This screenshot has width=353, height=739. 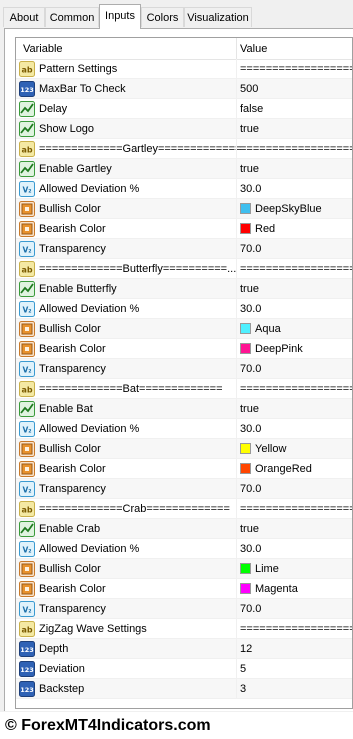 What do you see at coordinates (126, 529) in the screenshot?
I see `variable-cell: Enable Crab` at bounding box center [126, 529].